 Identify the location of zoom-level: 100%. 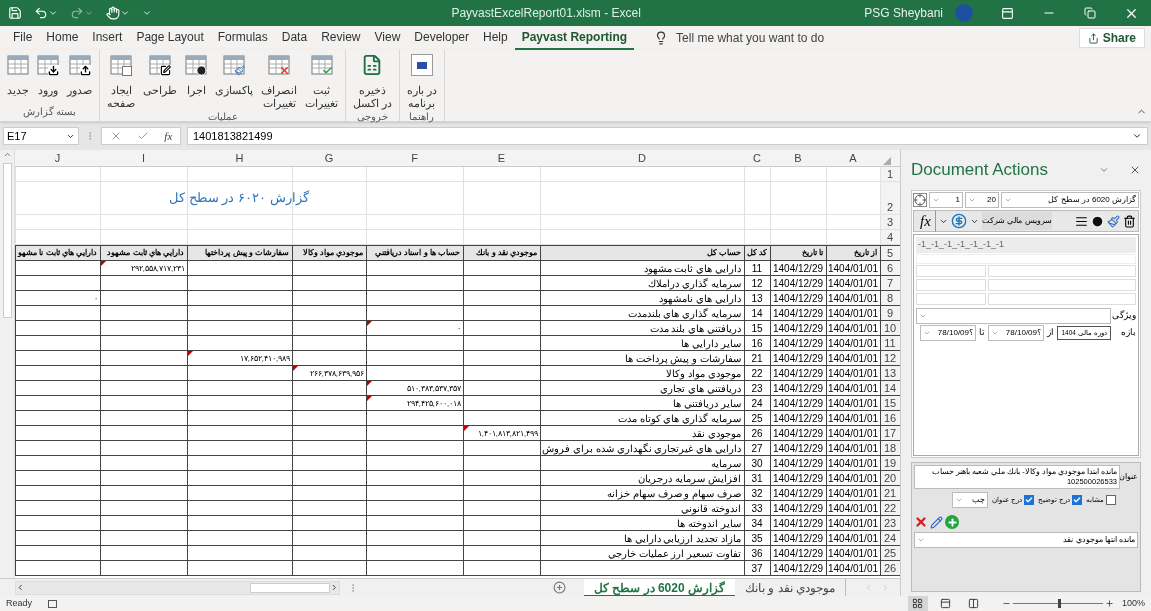
(1133, 603).